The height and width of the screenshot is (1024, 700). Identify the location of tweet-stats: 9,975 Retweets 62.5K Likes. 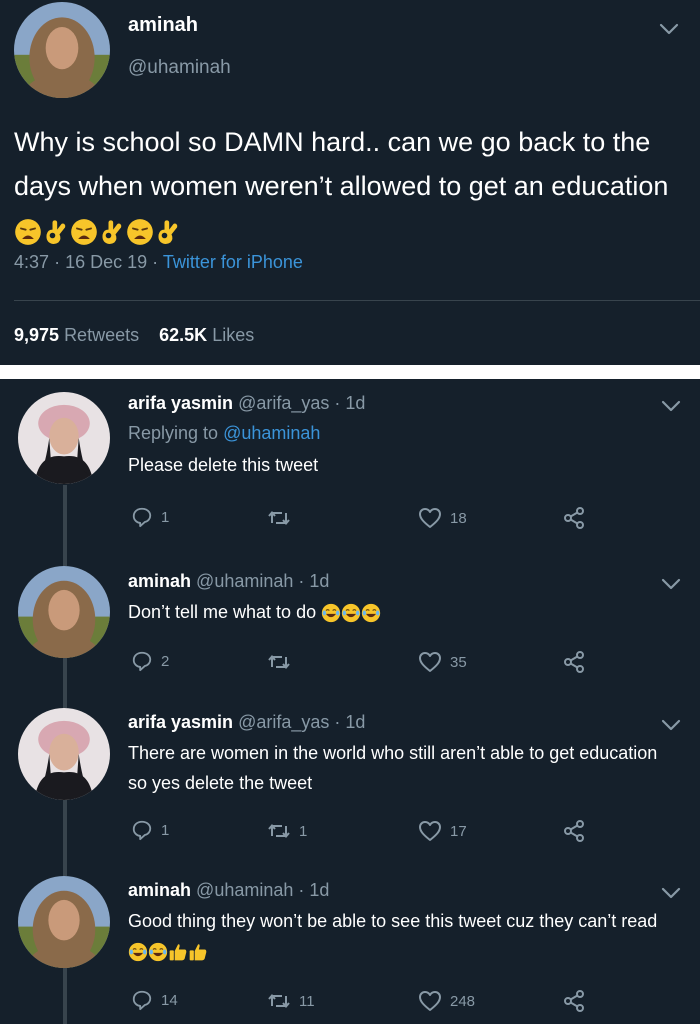
(134, 335).